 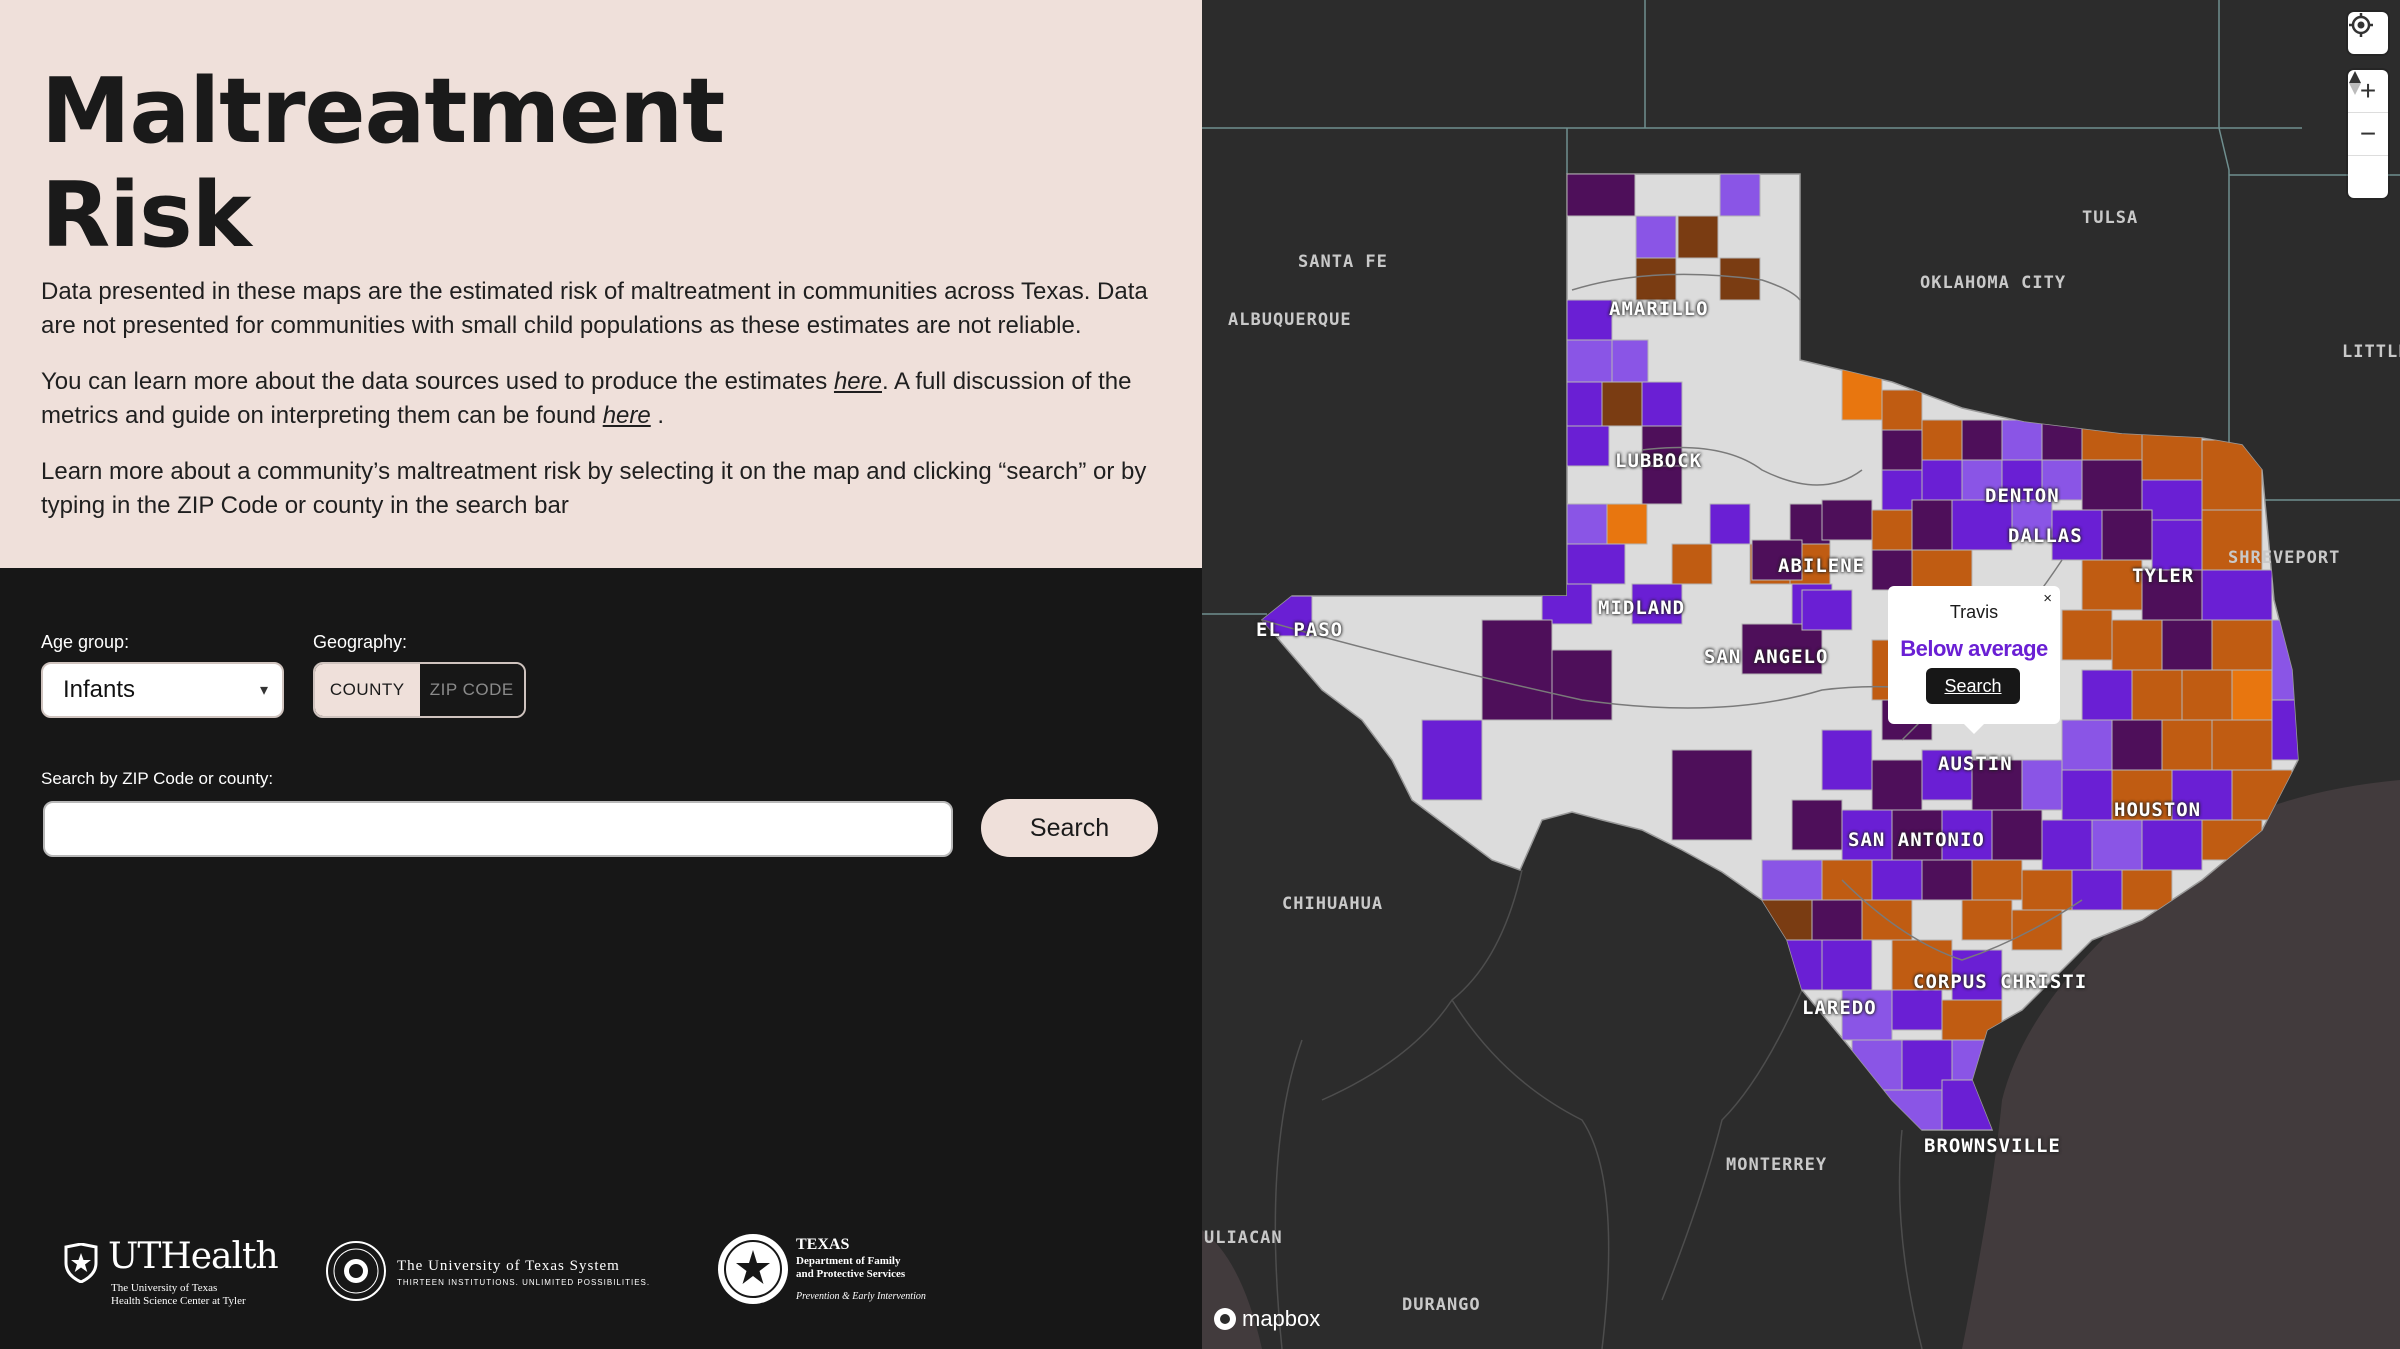 I want to click on locate-icon, so click(x=2368, y=33).